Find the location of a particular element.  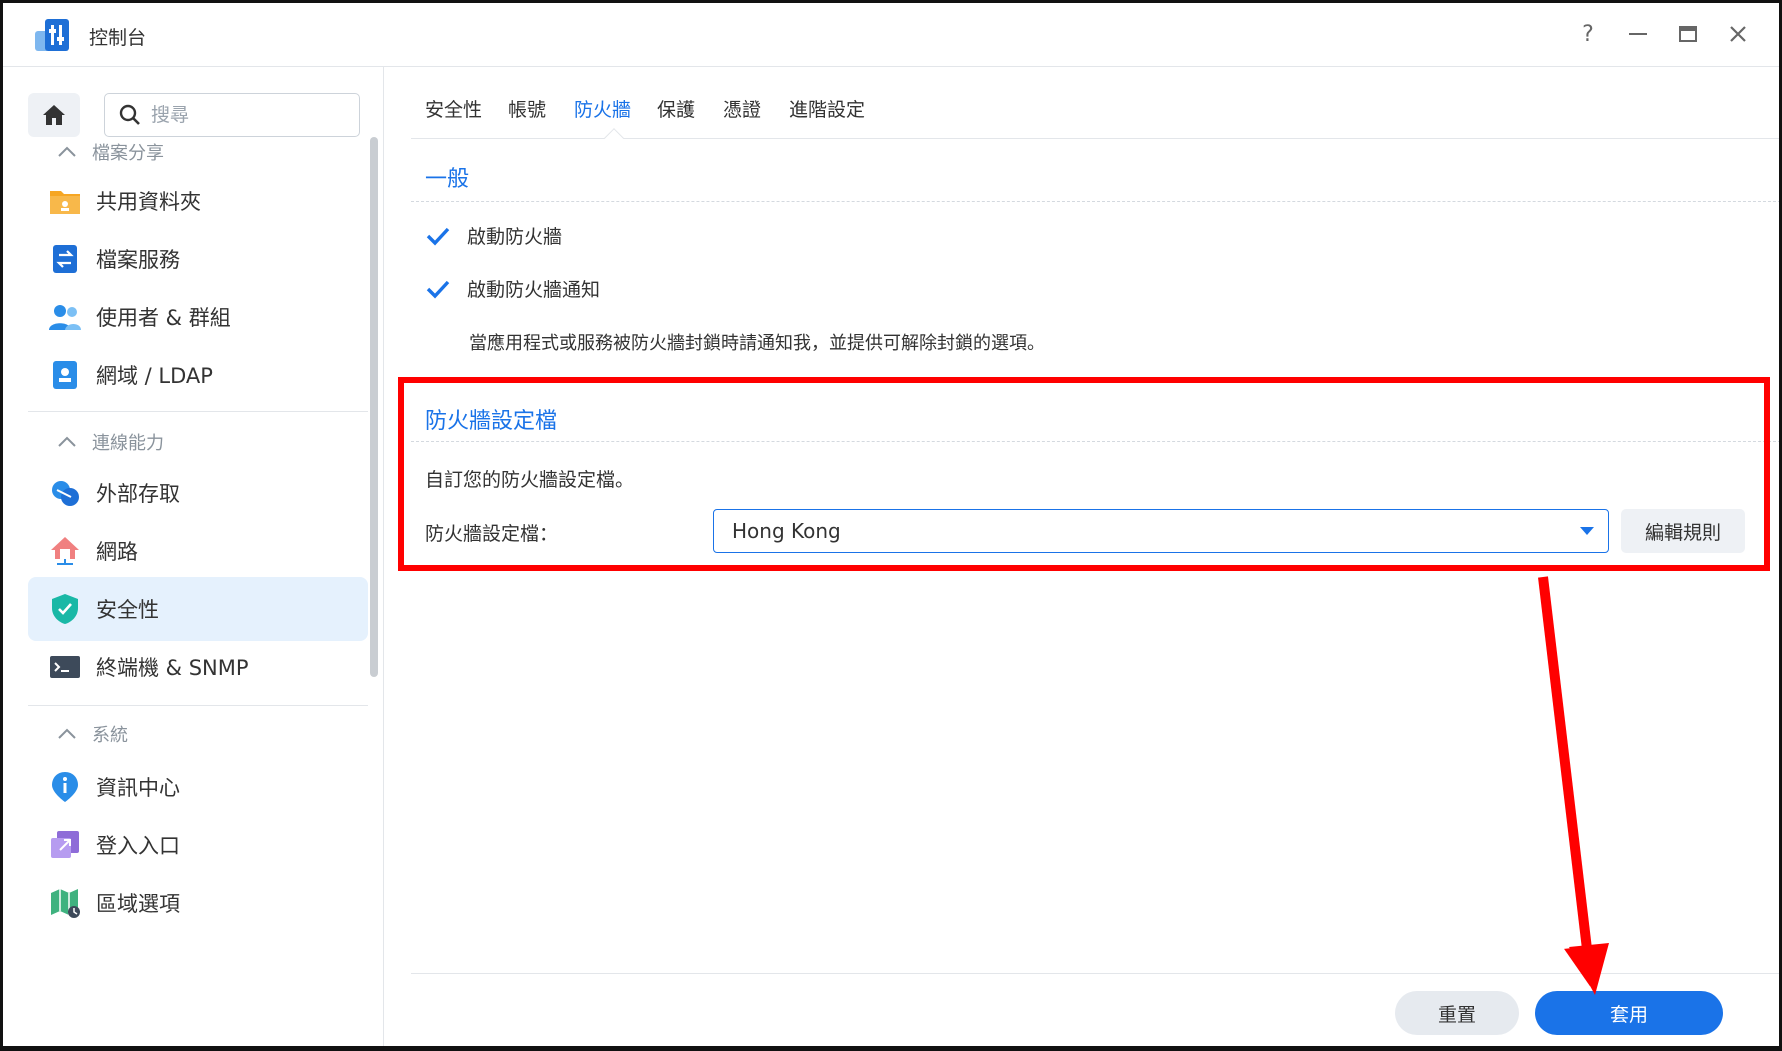

tab-security: 安全性 is located at coordinates (453, 108).